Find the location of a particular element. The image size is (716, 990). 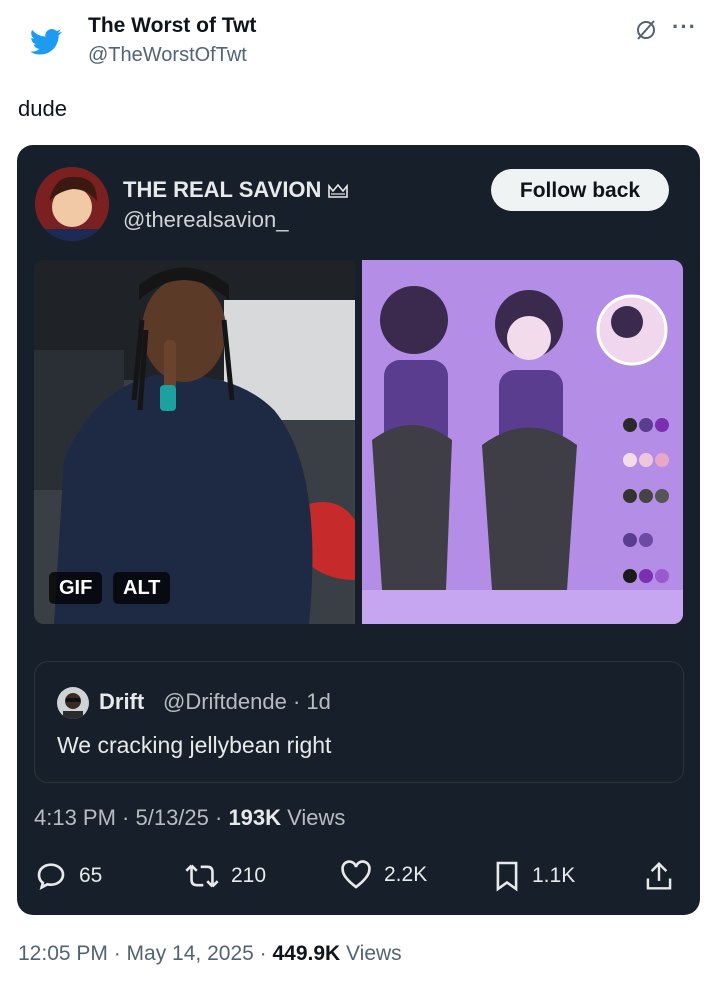

outer-author-handle: @TheWorstOfTwt is located at coordinates (167, 55).